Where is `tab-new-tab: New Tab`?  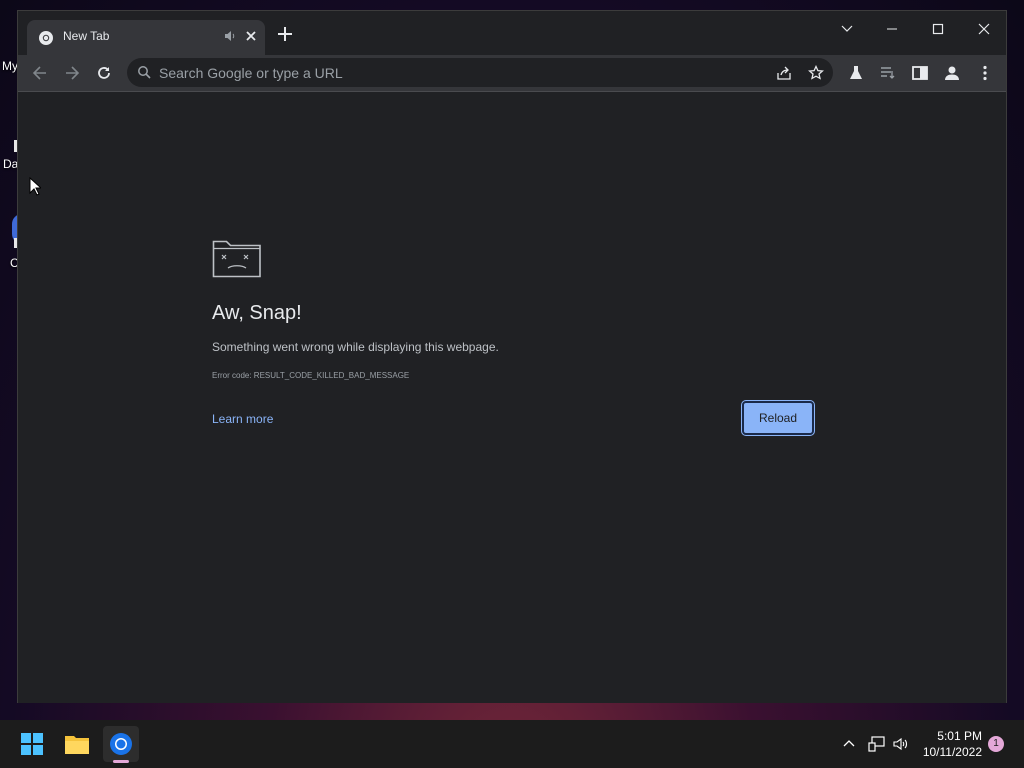
tab-new-tab: New Tab is located at coordinates (146, 37).